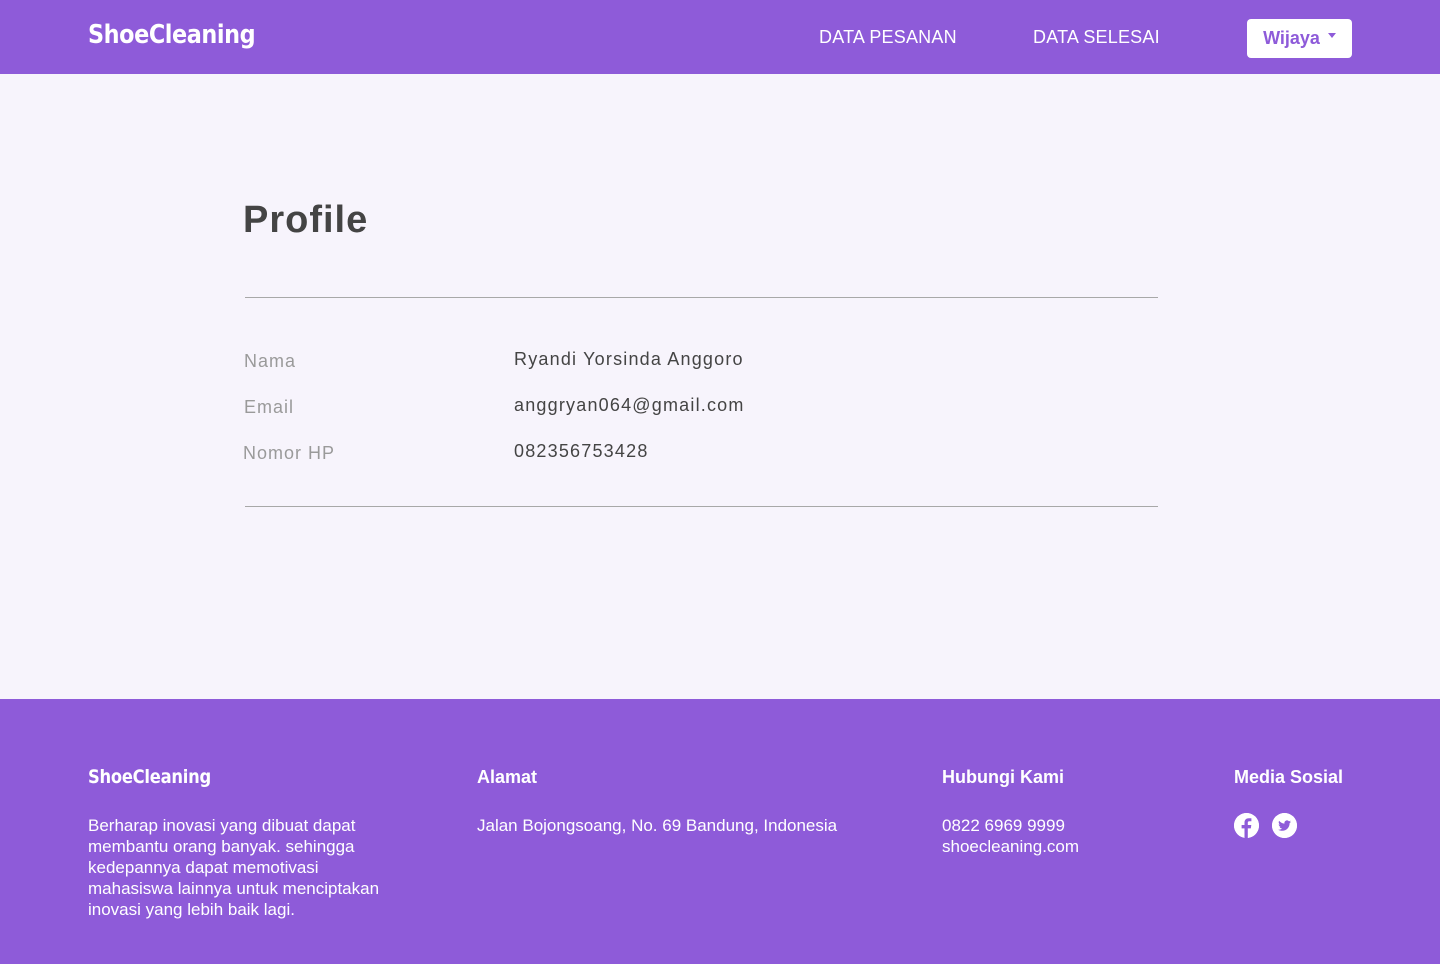 This screenshot has height=964, width=1440. Describe the element at coordinates (1010, 846) in the screenshot. I see `footer-website-link: shoecleaning.com` at that location.